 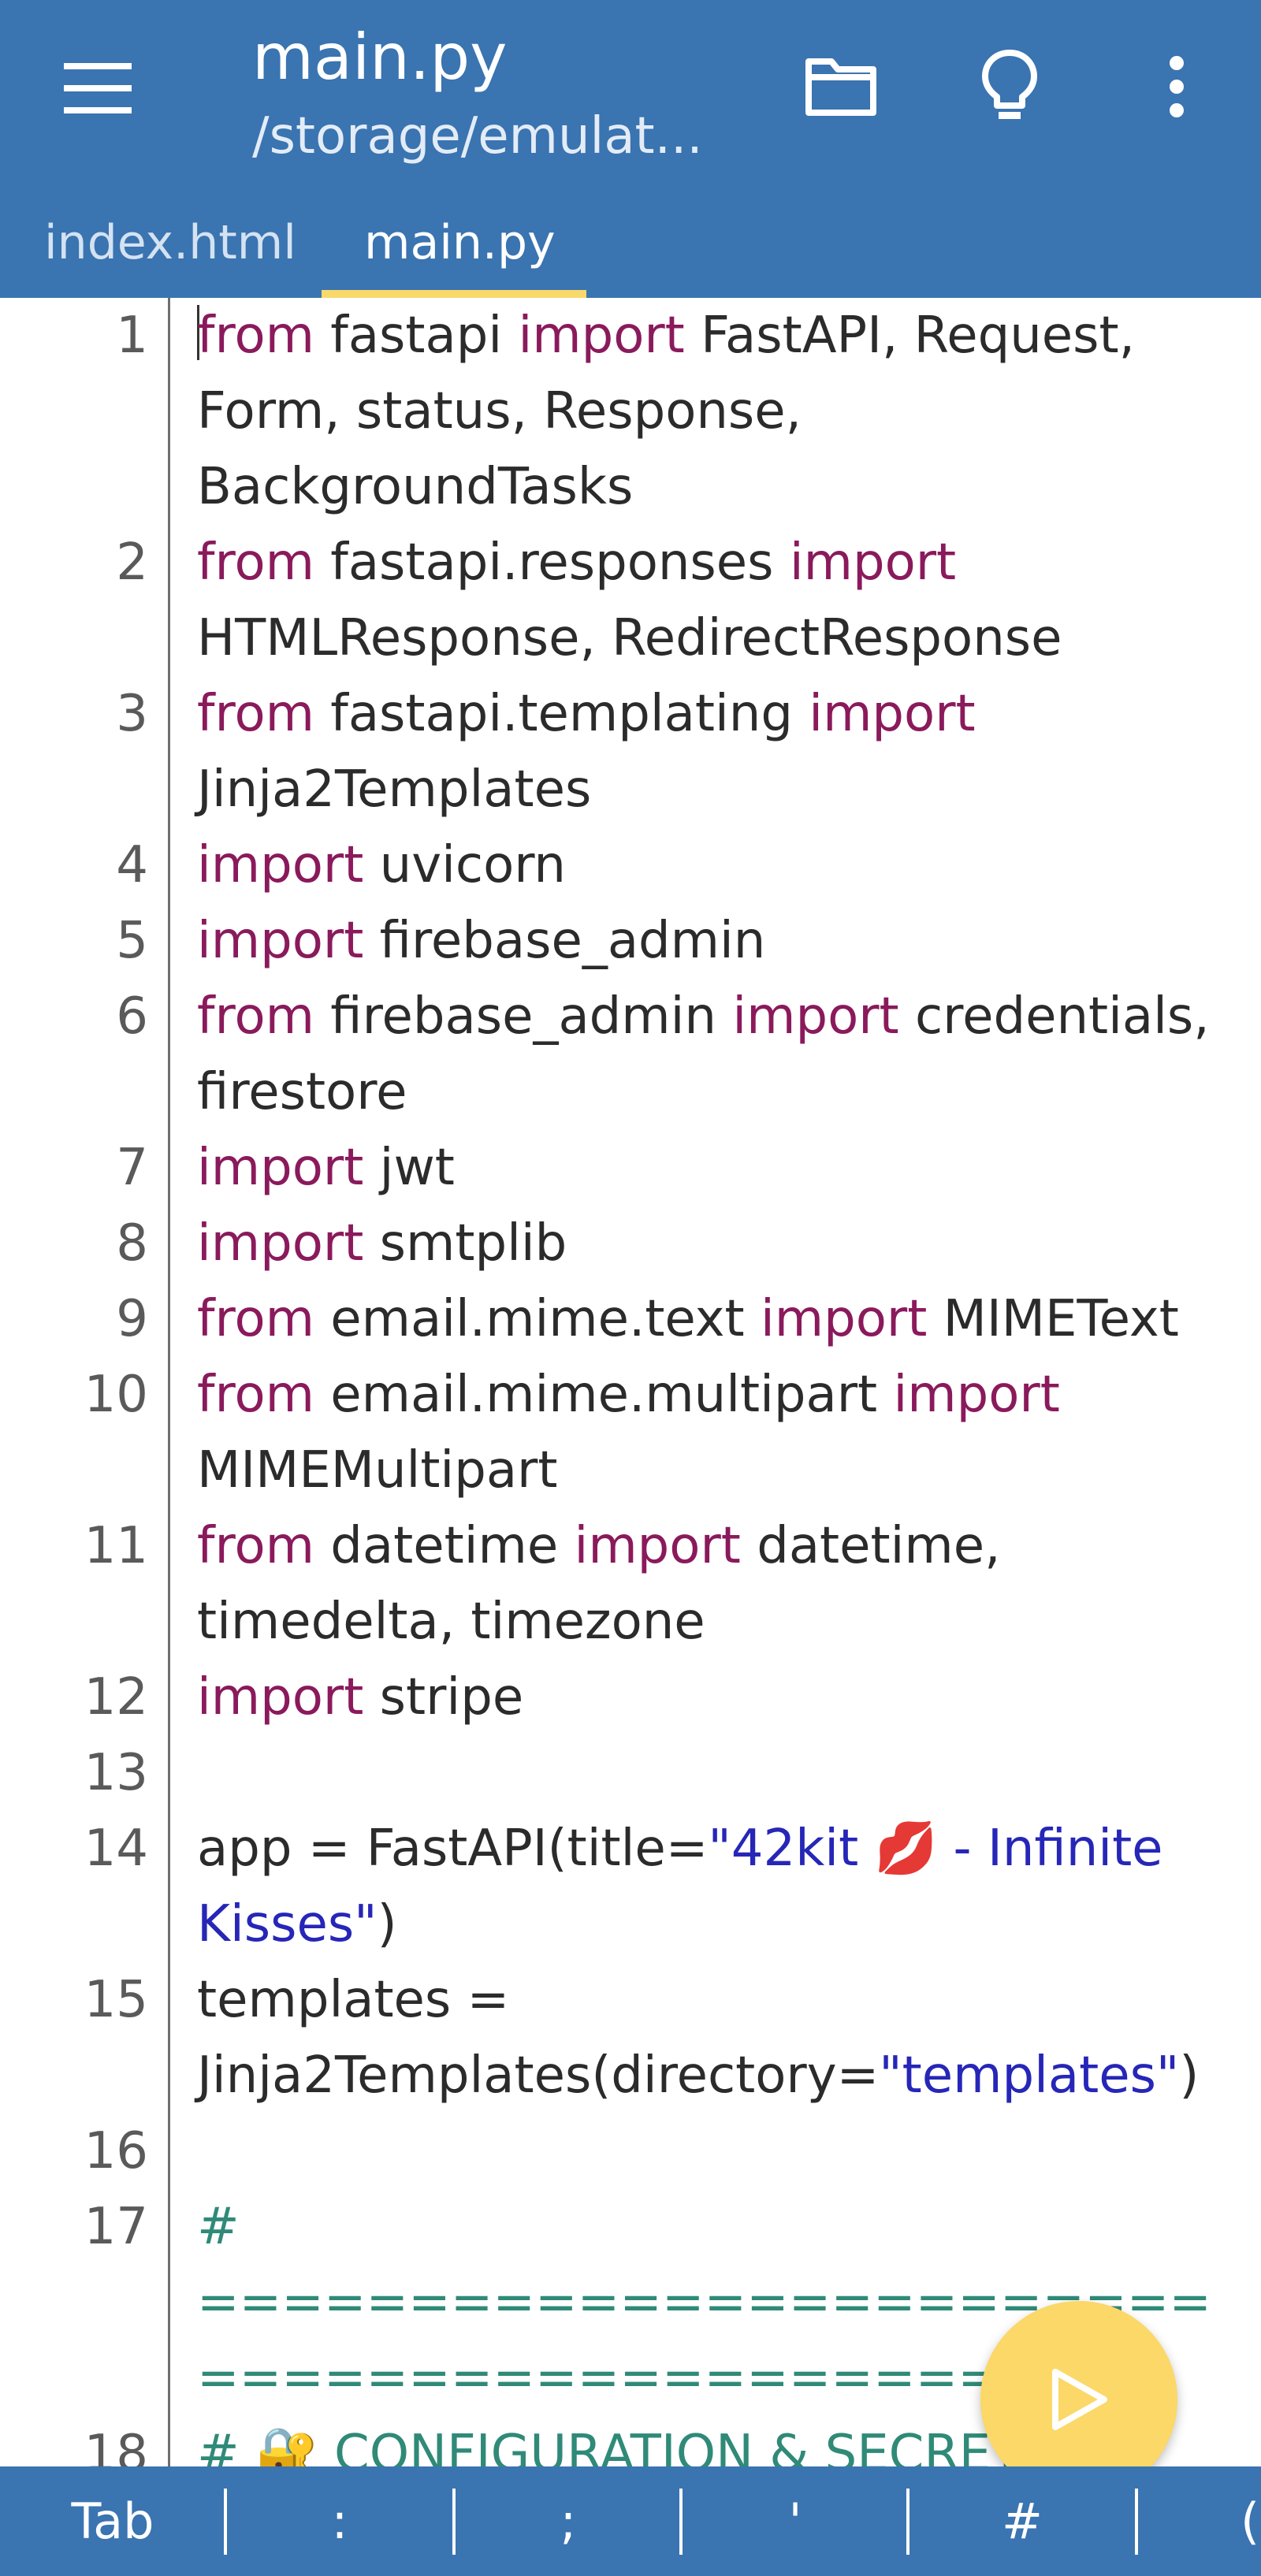 I want to click on line-source: import smtplib, so click(x=725, y=1243).